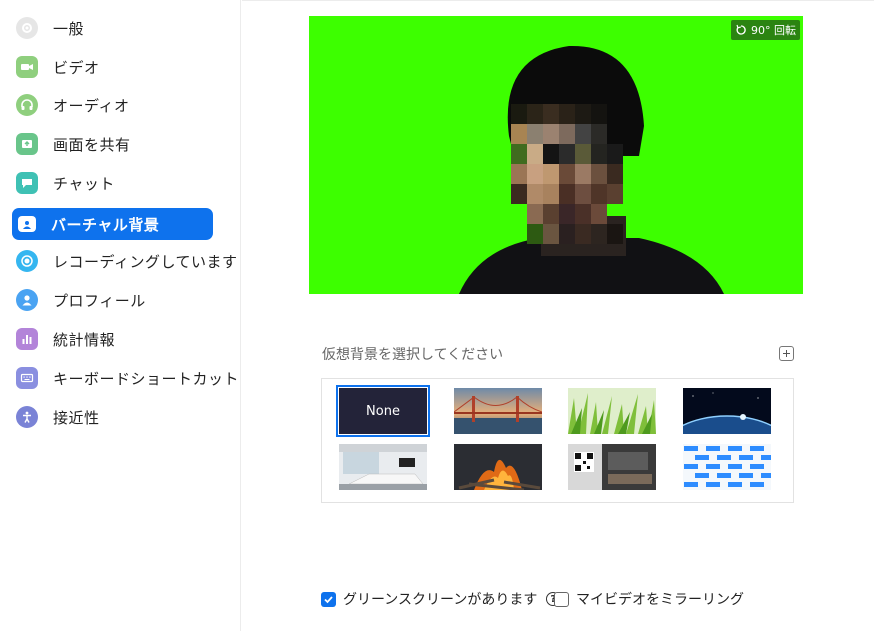  Describe the element at coordinates (27, 144) in the screenshot. I see `share-screen-icon` at that location.